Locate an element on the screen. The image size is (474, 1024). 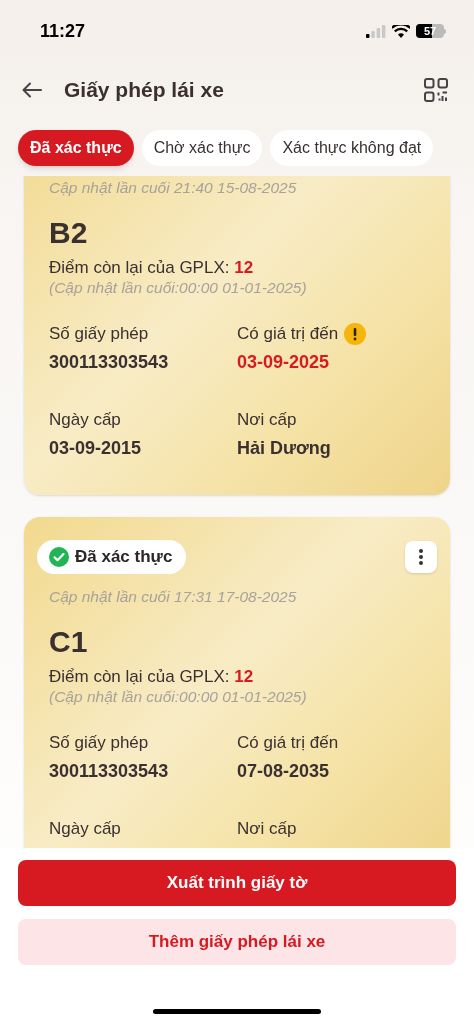
last-updated: Cập nhật lần cuối 17:31 17-08-2025 is located at coordinates (173, 597).